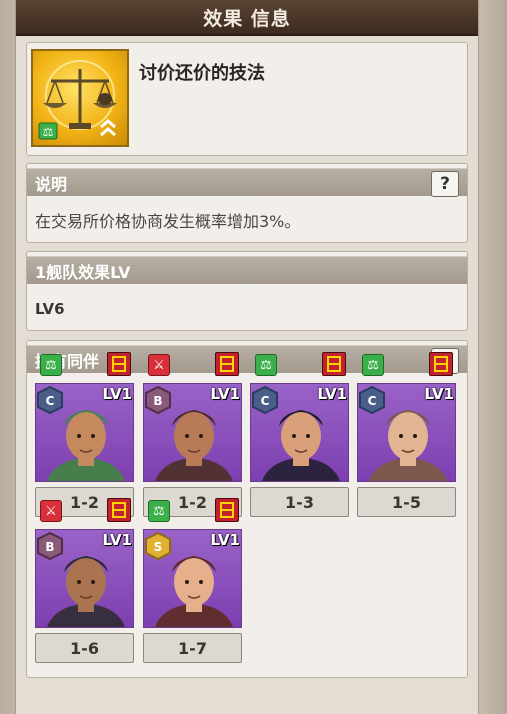 The height and width of the screenshot is (714, 507). What do you see at coordinates (299, 502) in the screenshot?
I see `companion-location-tag: 1-3` at bounding box center [299, 502].